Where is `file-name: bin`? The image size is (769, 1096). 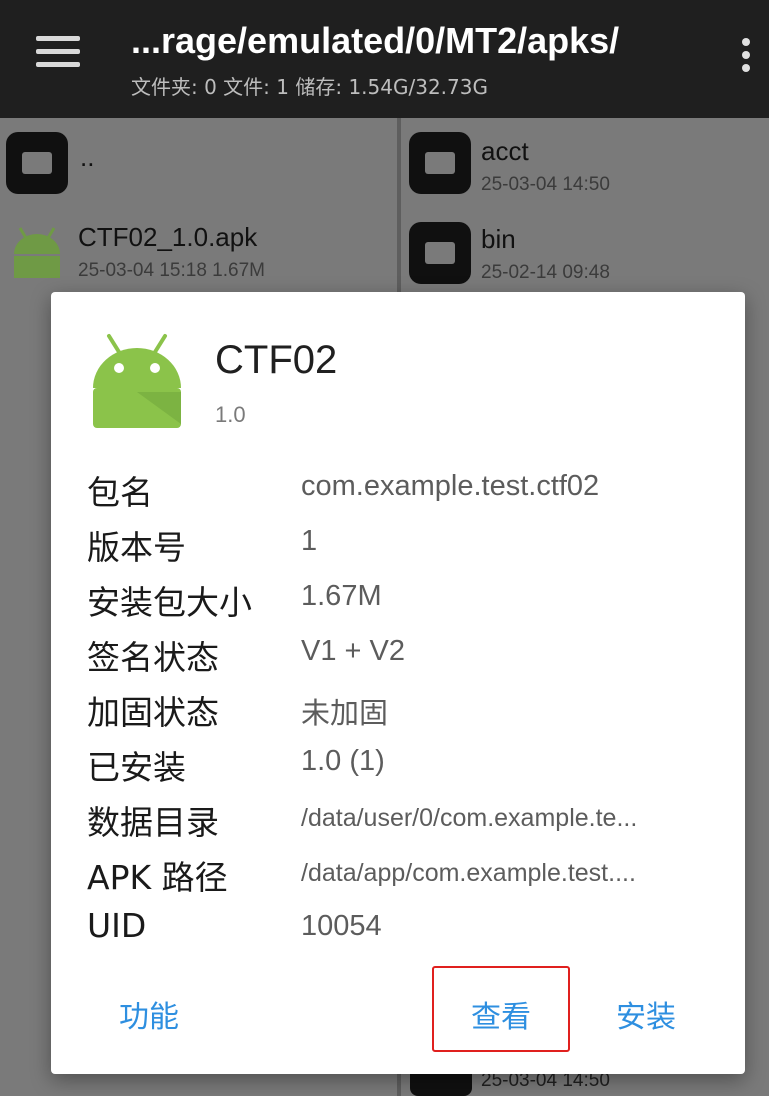 file-name: bin is located at coordinates (498, 239).